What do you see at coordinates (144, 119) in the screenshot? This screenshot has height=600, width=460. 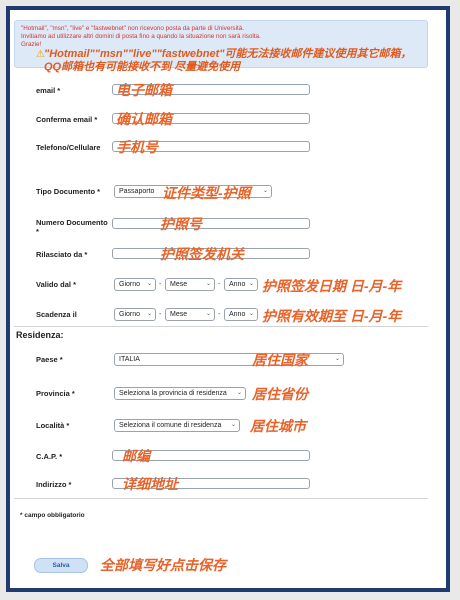 I see `confirm-email-annotation: 确认邮箱` at bounding box center [144, 119].